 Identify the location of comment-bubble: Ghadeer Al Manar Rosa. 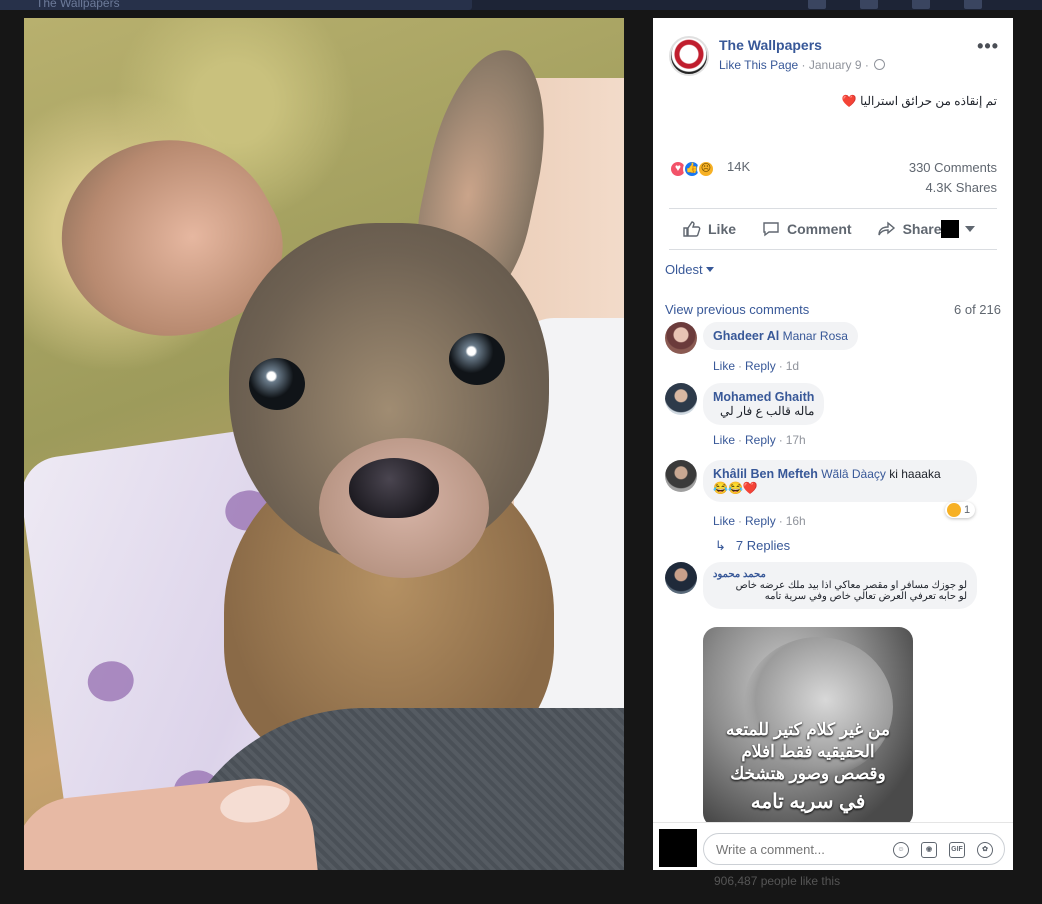
(780, 336).